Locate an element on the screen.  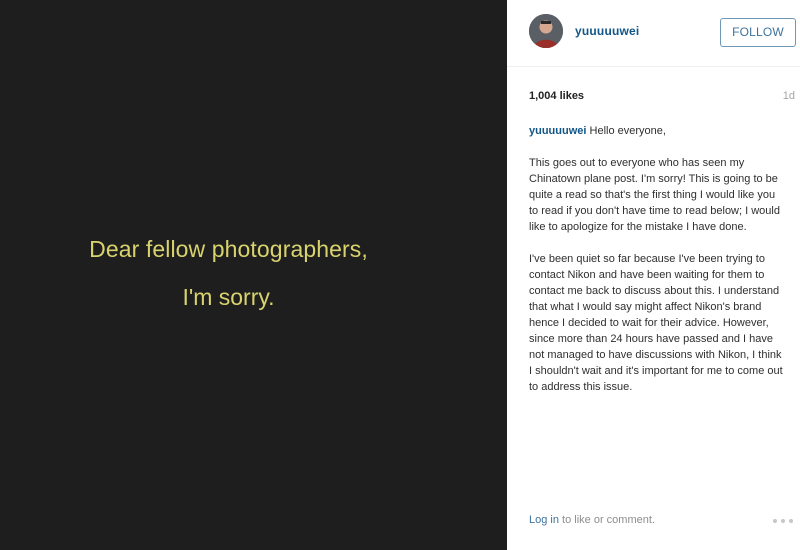
post-timestamp: 1d is located at coordinates (789, 96).